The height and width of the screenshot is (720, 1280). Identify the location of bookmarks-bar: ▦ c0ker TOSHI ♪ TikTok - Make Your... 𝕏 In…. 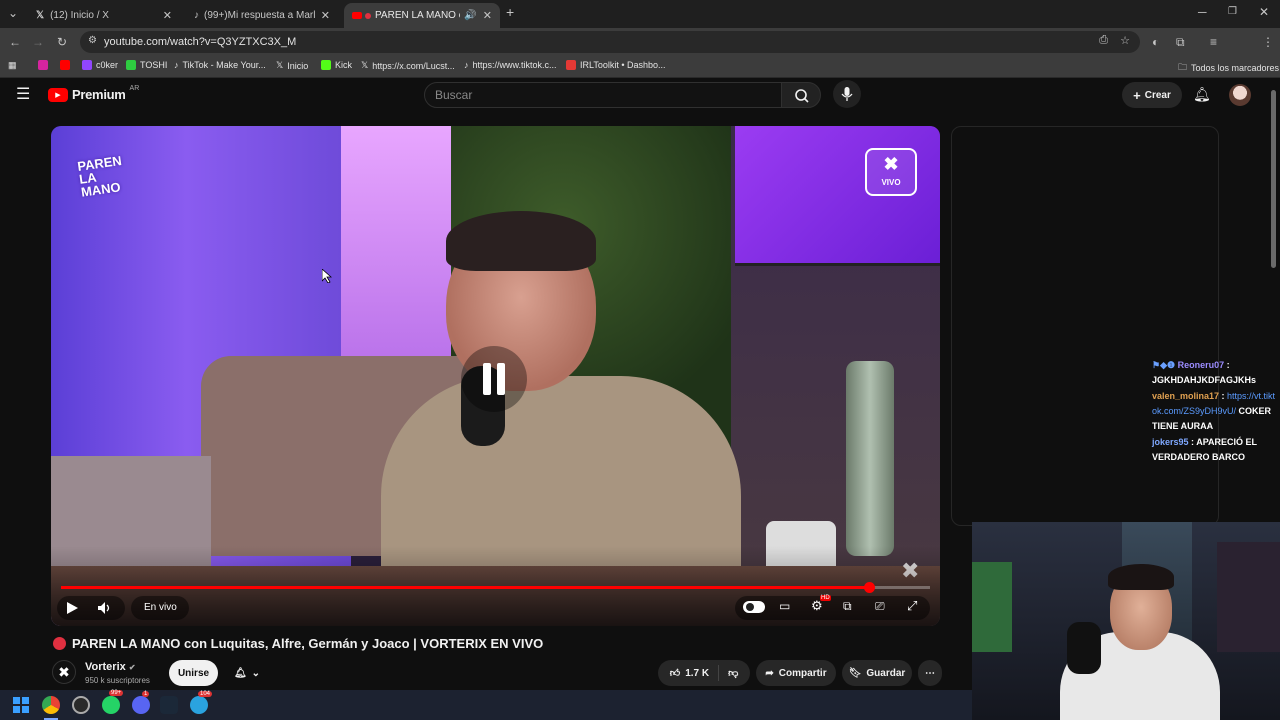
(640, 67).